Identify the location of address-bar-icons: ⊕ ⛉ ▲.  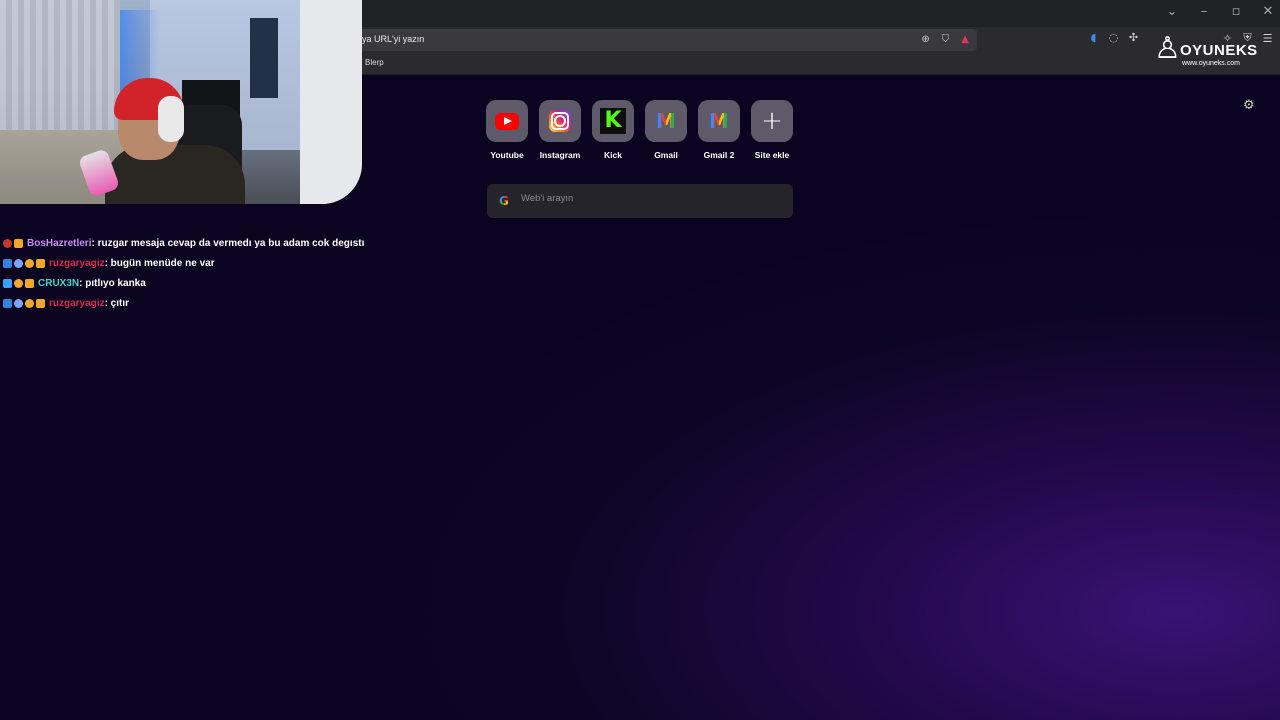
(945, 39).